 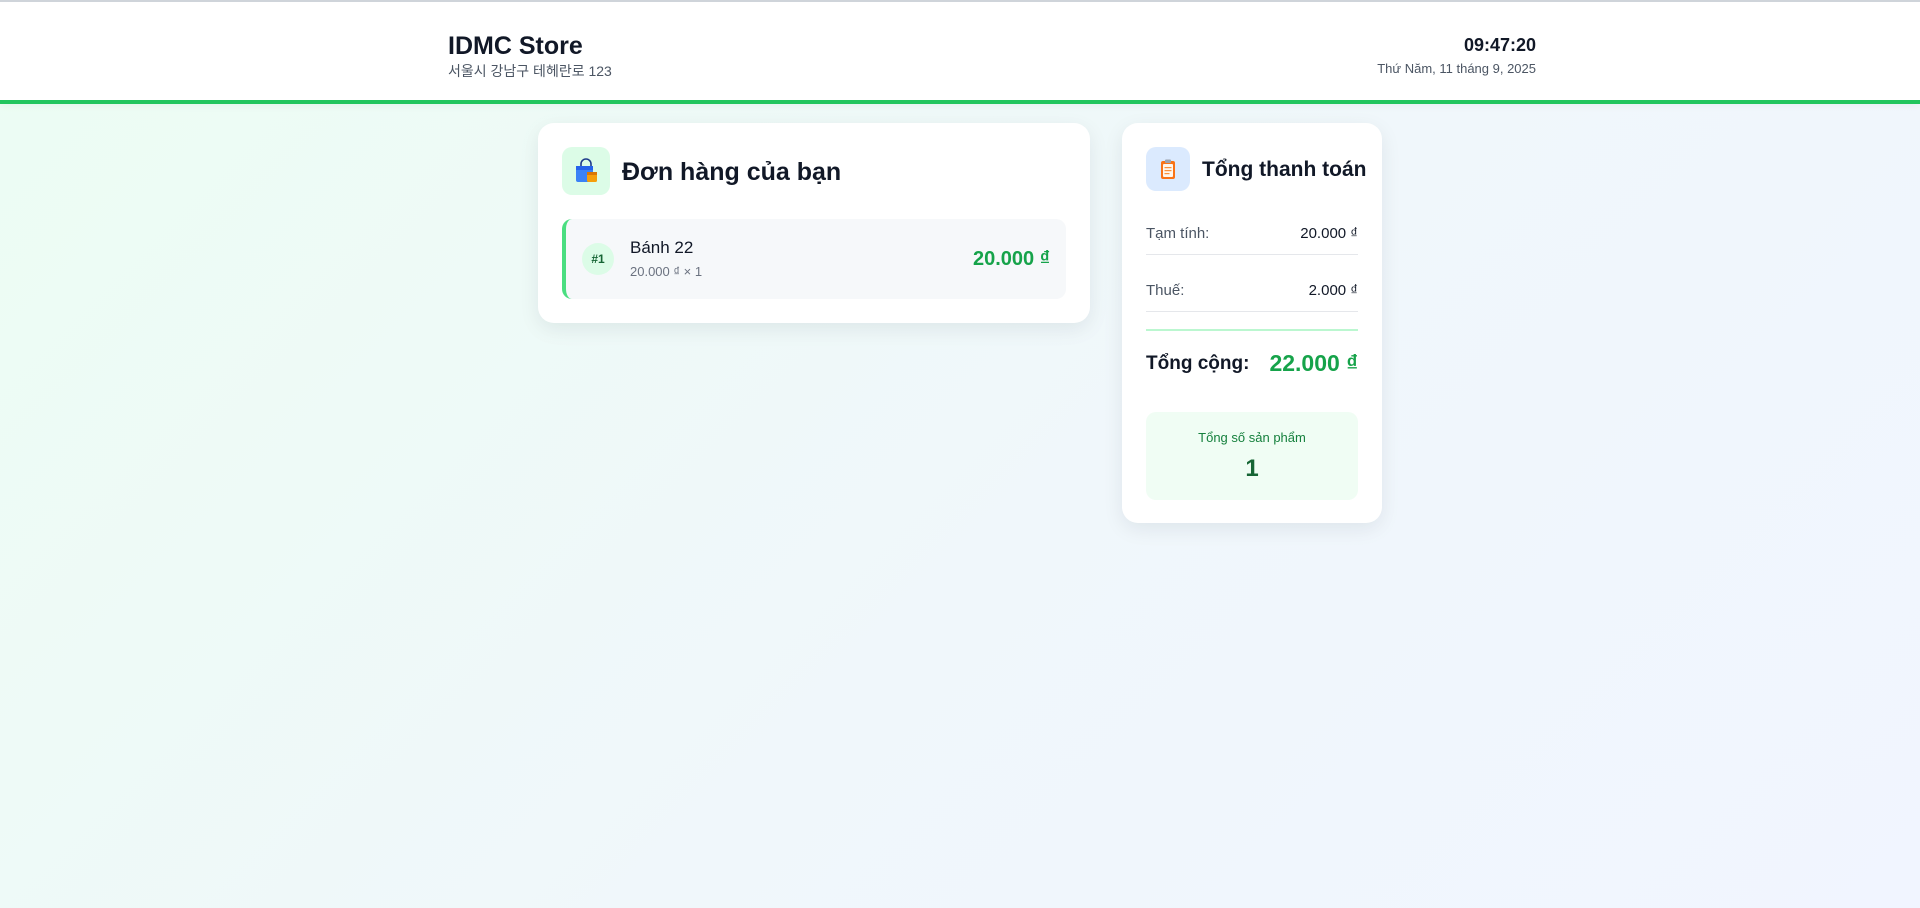 What do you see at coordinates (1313, 363) in the screenshot?
I see `total-value: 22.000 ₫` at bounding box center [1313, 363].